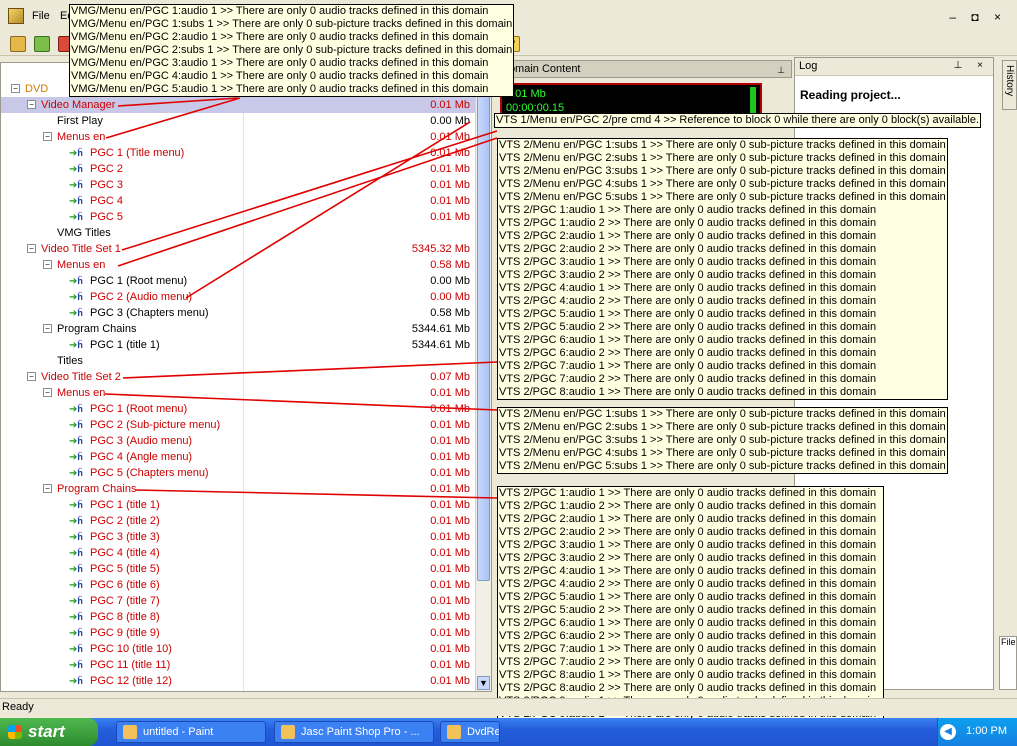  Describe the element at coordinates (238, 329) in the screenshot. I see `tree-row: − Program Chains 5344.61 Mb` at that location.